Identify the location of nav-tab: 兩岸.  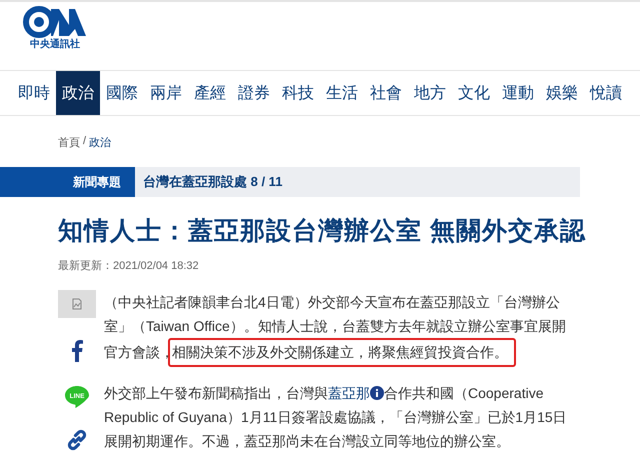
(166, 93).